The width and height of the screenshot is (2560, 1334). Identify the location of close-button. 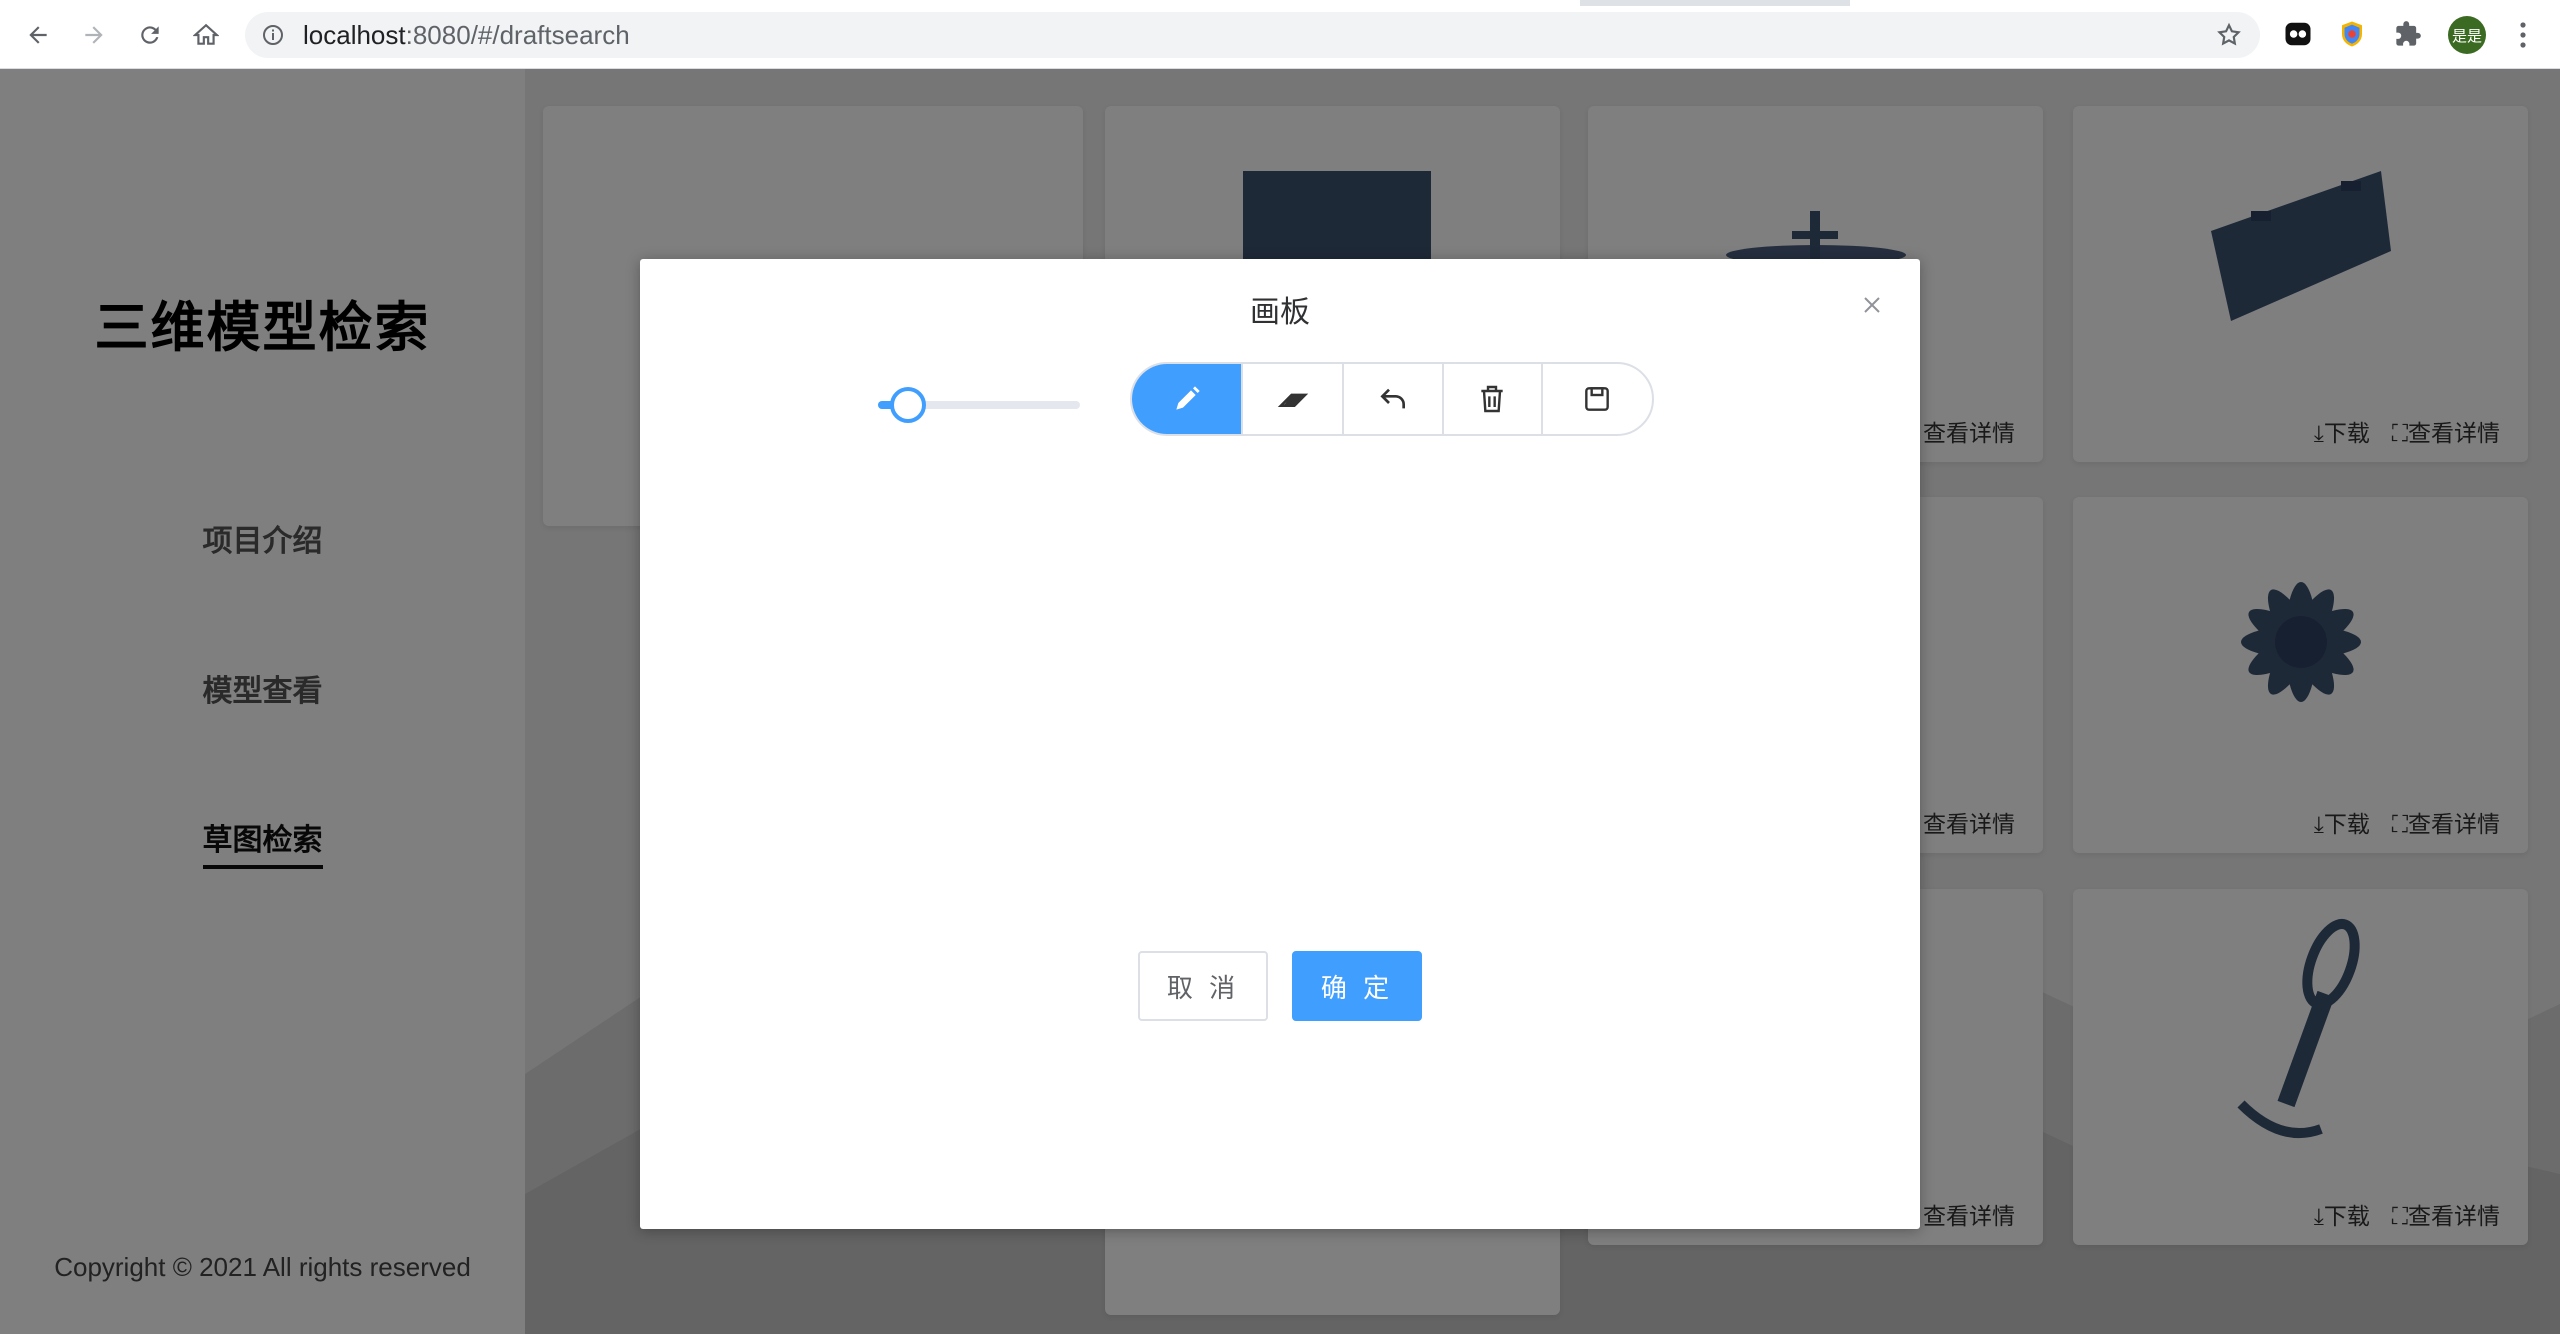
(1872, 305).